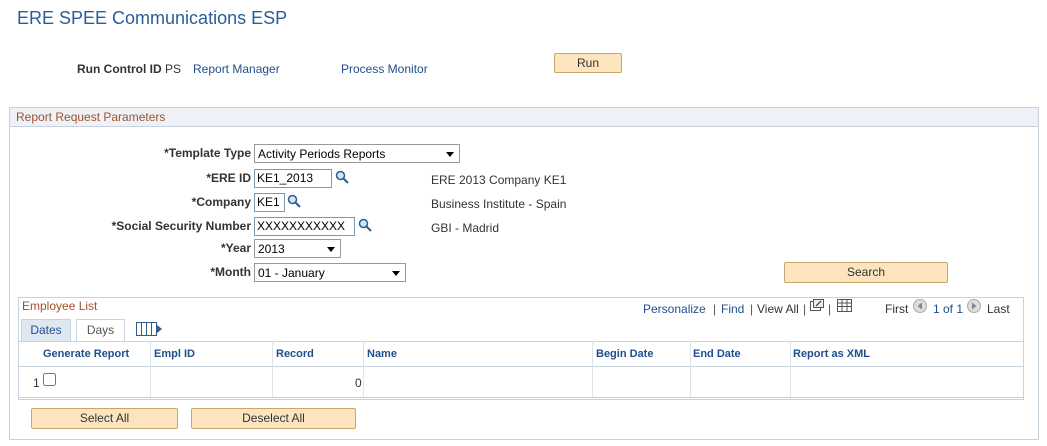 This screenshot has height=446, width=1047. Describe the element at coordinates (521, 383) in the screenshot. I see `table-row` at that location.